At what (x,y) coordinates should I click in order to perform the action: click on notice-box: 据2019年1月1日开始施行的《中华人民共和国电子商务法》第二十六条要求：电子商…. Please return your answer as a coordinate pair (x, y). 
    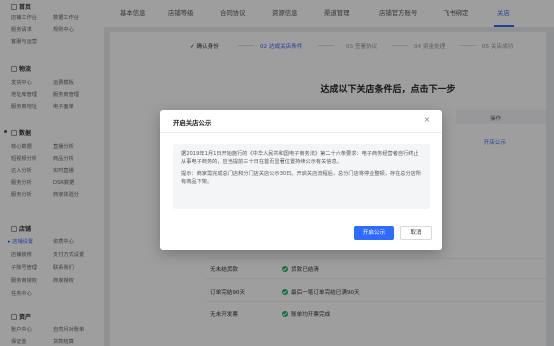
    Looking at the image, I should click on (301, 176).